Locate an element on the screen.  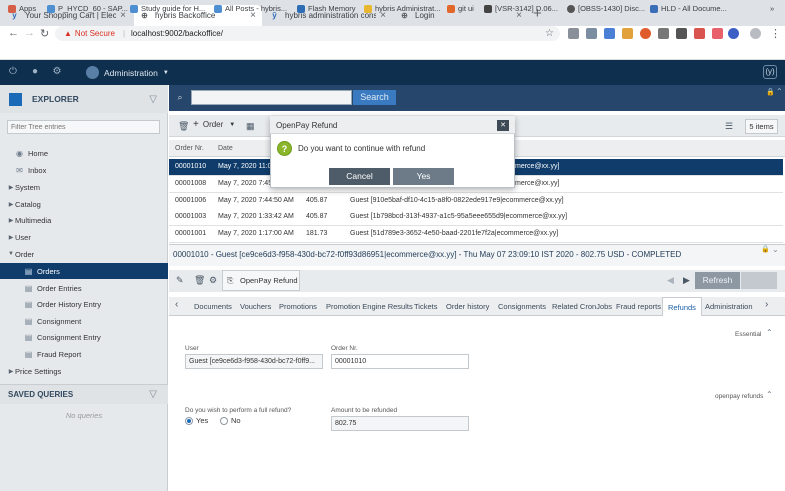
avatar is located at coordinates (755, 33).